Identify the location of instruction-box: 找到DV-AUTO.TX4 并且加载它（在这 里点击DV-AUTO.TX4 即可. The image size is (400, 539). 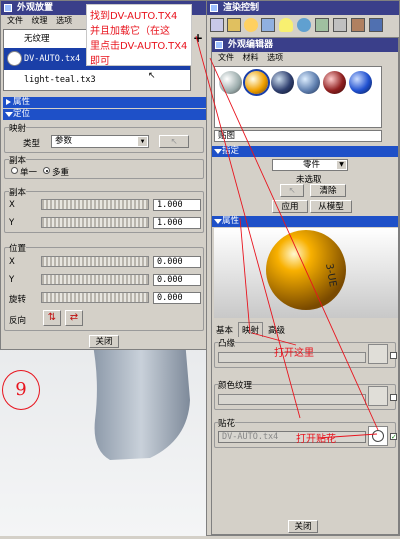
(139, 35).